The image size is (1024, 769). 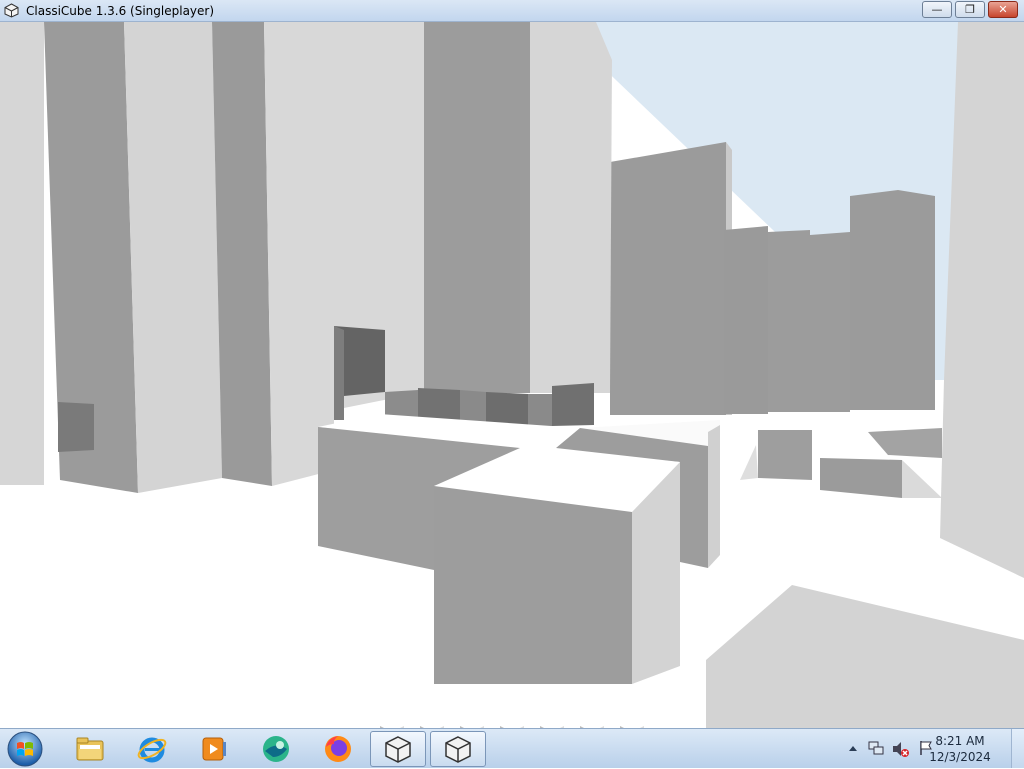 What do you see at coordinates (512, 11) in the screenshot?
I see `window-titlebar: ClassiCube 1.3.6 (Singleplayer) — ❐ ✕` at bounding box center [512, 11].